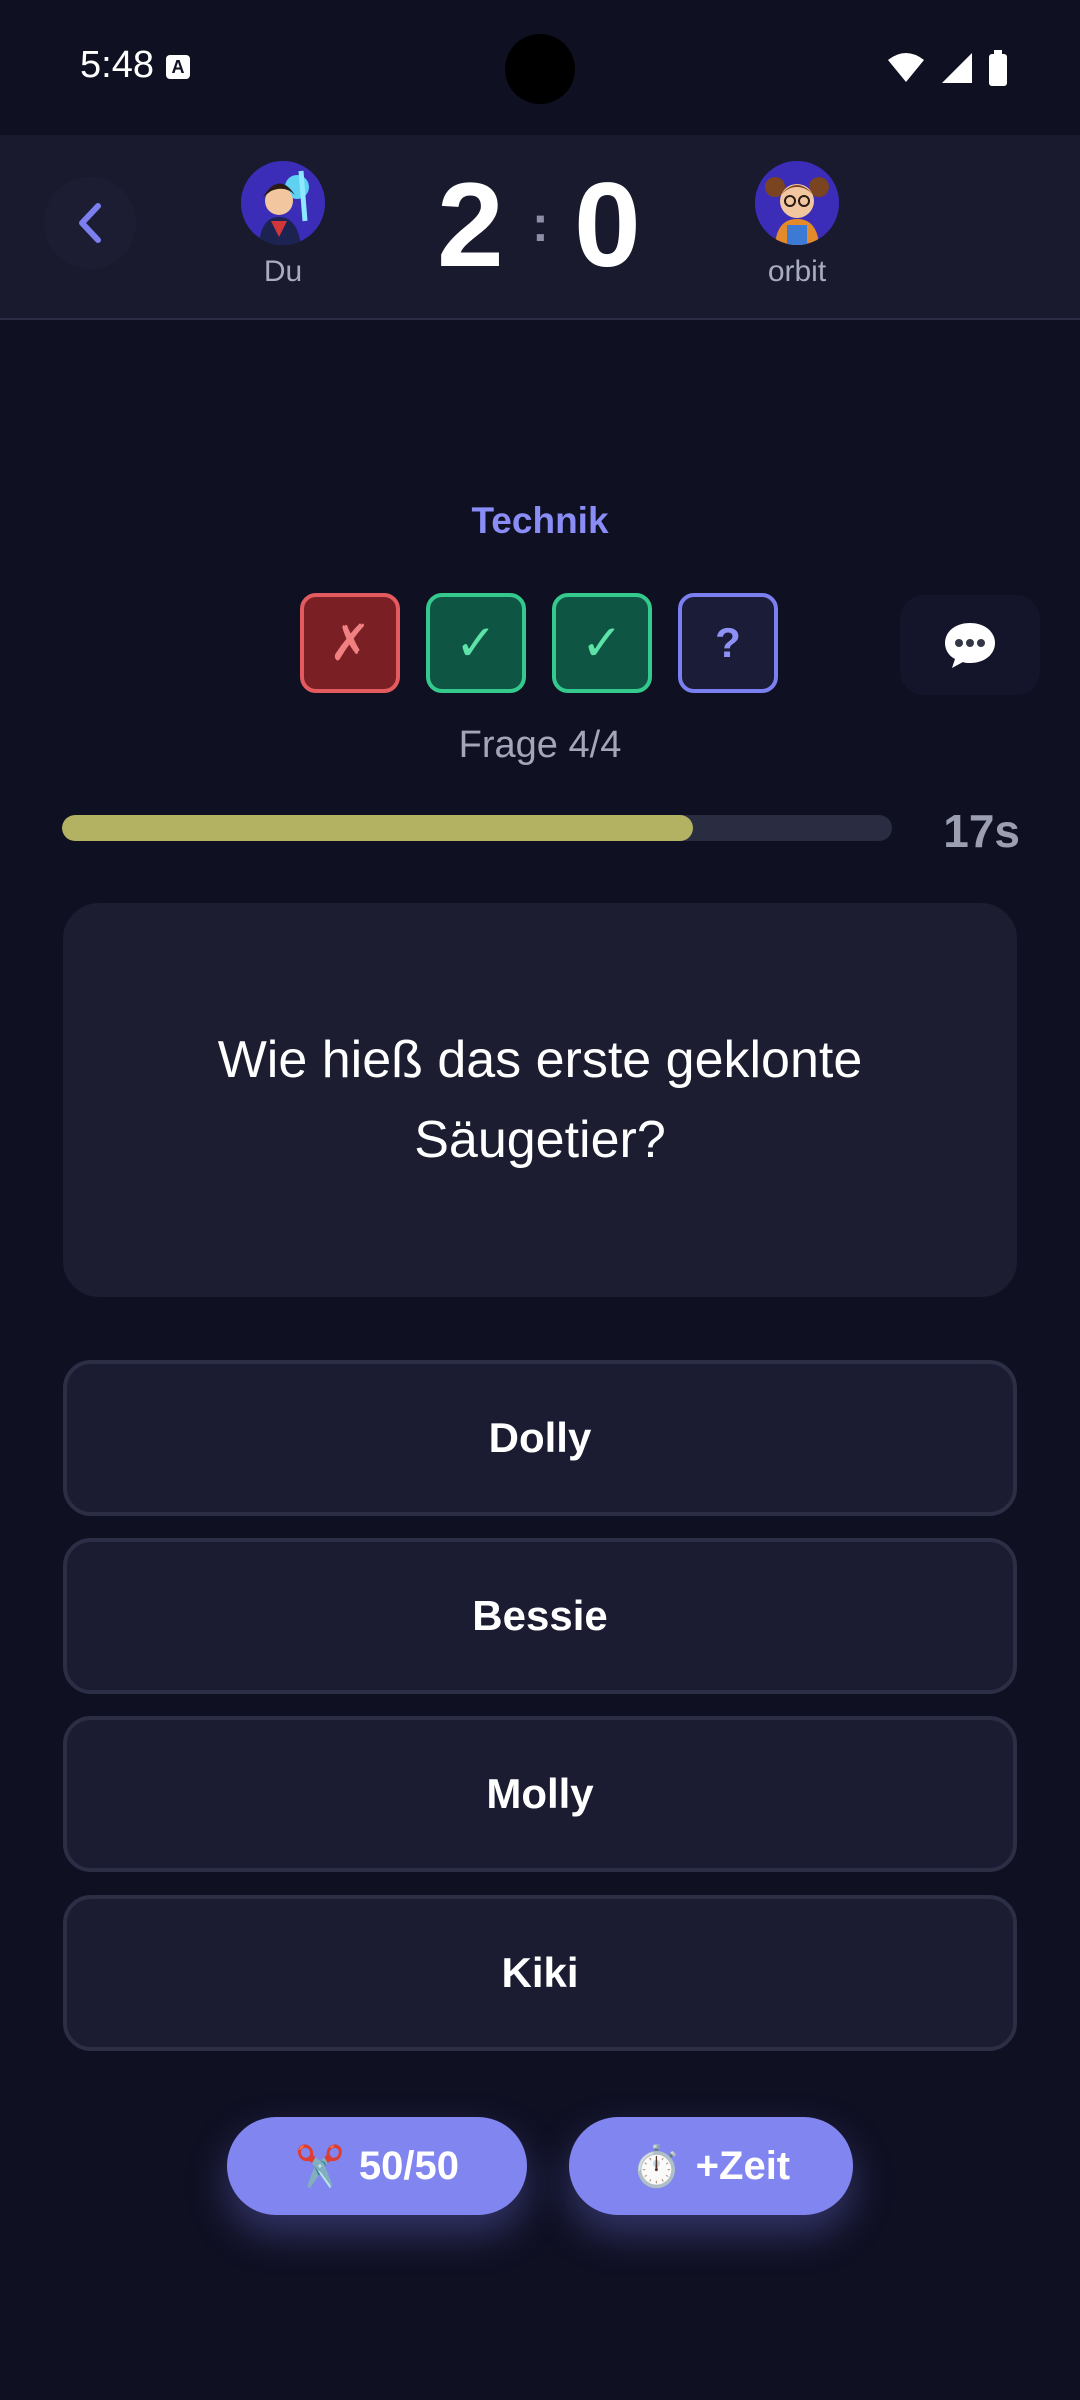 Image resolution: width=1080 pixels, height=2400 pixels. I want to click on wifi-icon, so click(906, 67).